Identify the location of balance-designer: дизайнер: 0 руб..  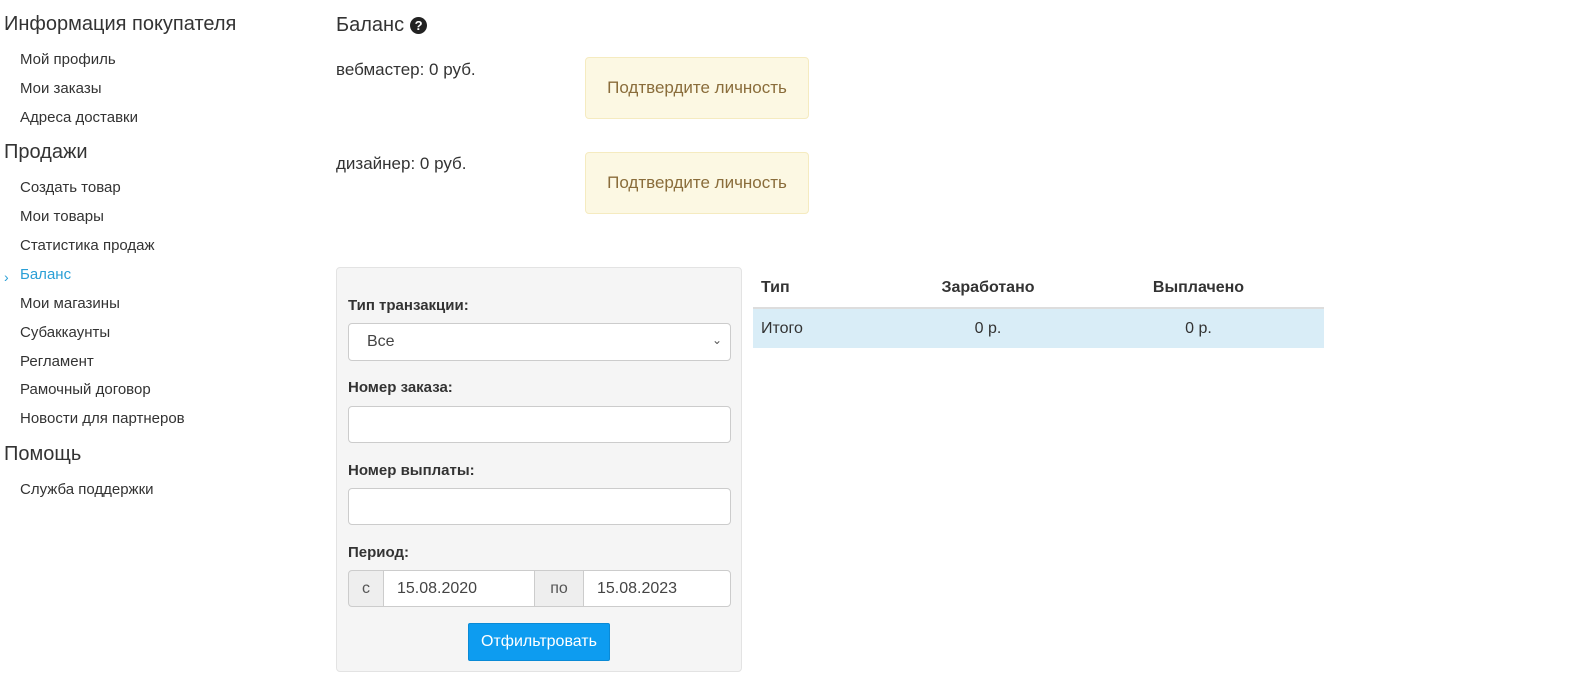
(401, 163).